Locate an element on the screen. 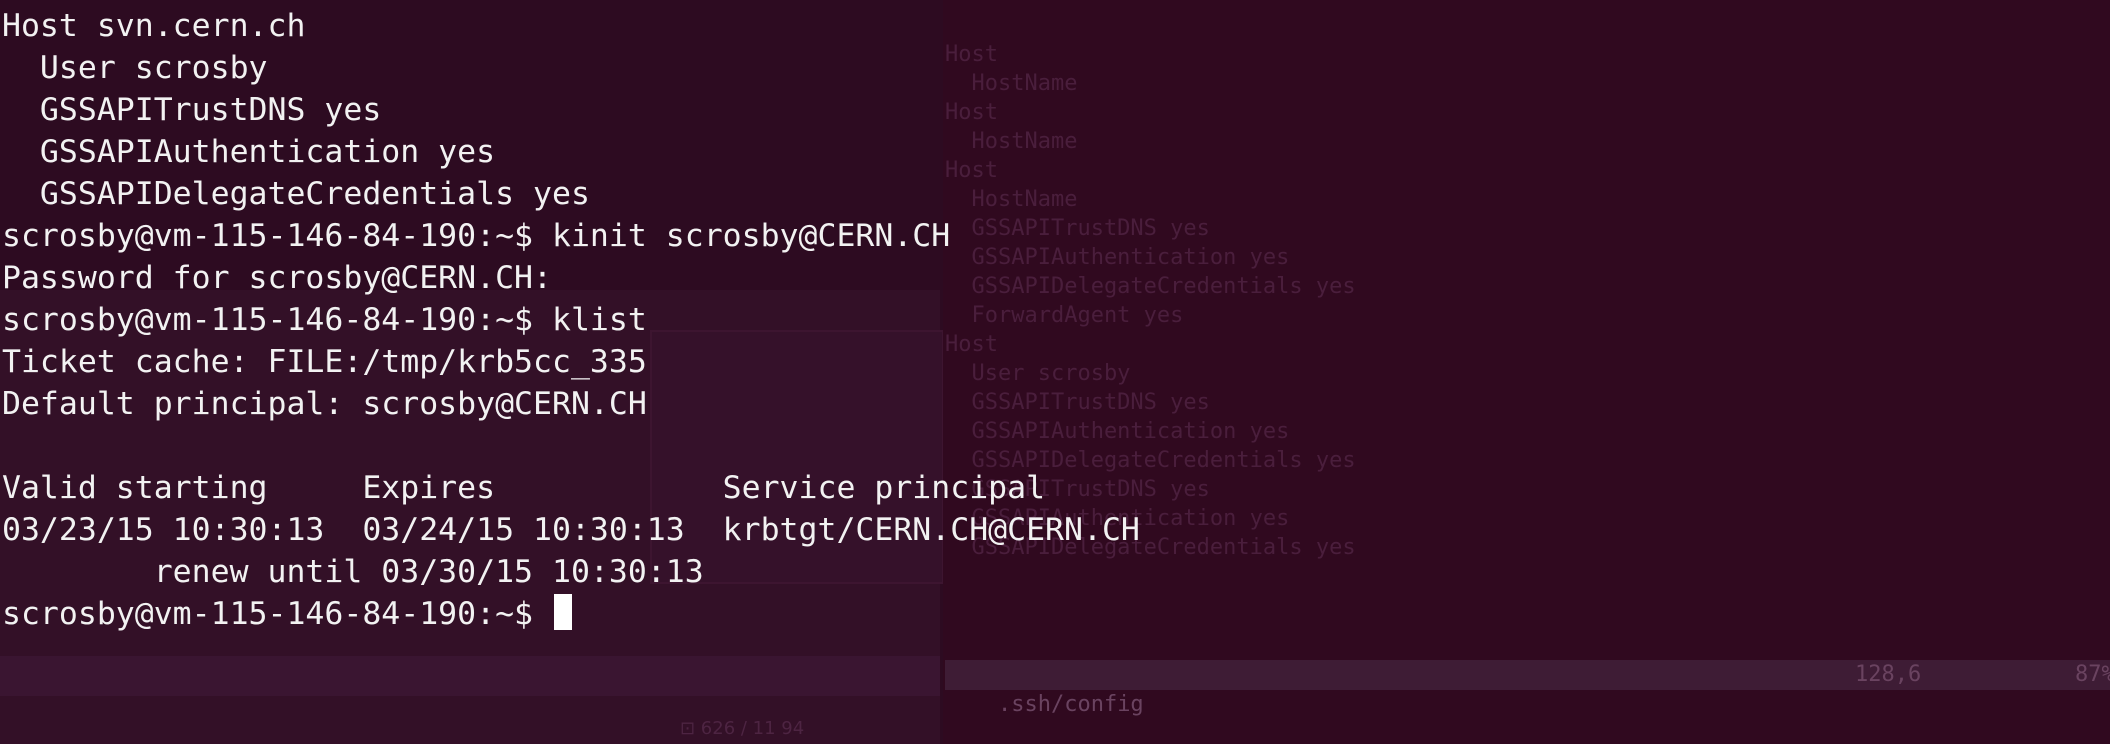  terminal-line: Default principal: scrosby@CERN.CH is located at coordinates (324, 404).